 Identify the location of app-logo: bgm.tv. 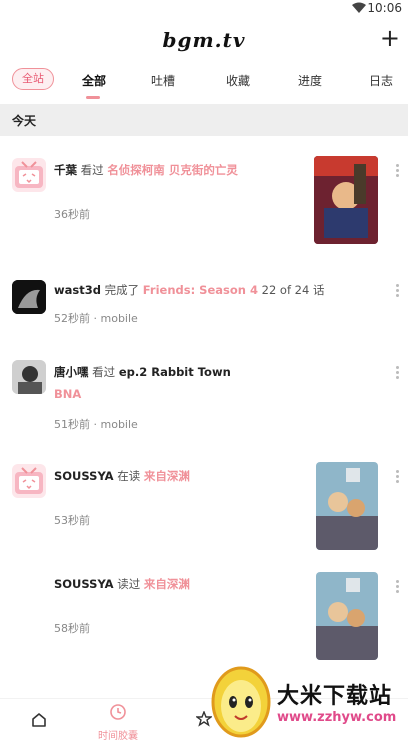
(204, 40).